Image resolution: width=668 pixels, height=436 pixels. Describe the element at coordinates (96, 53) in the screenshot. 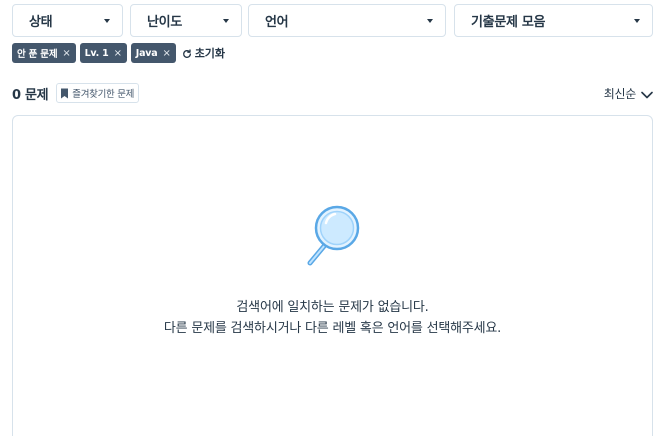

I see `chip-label: Lv. 1` at that location.